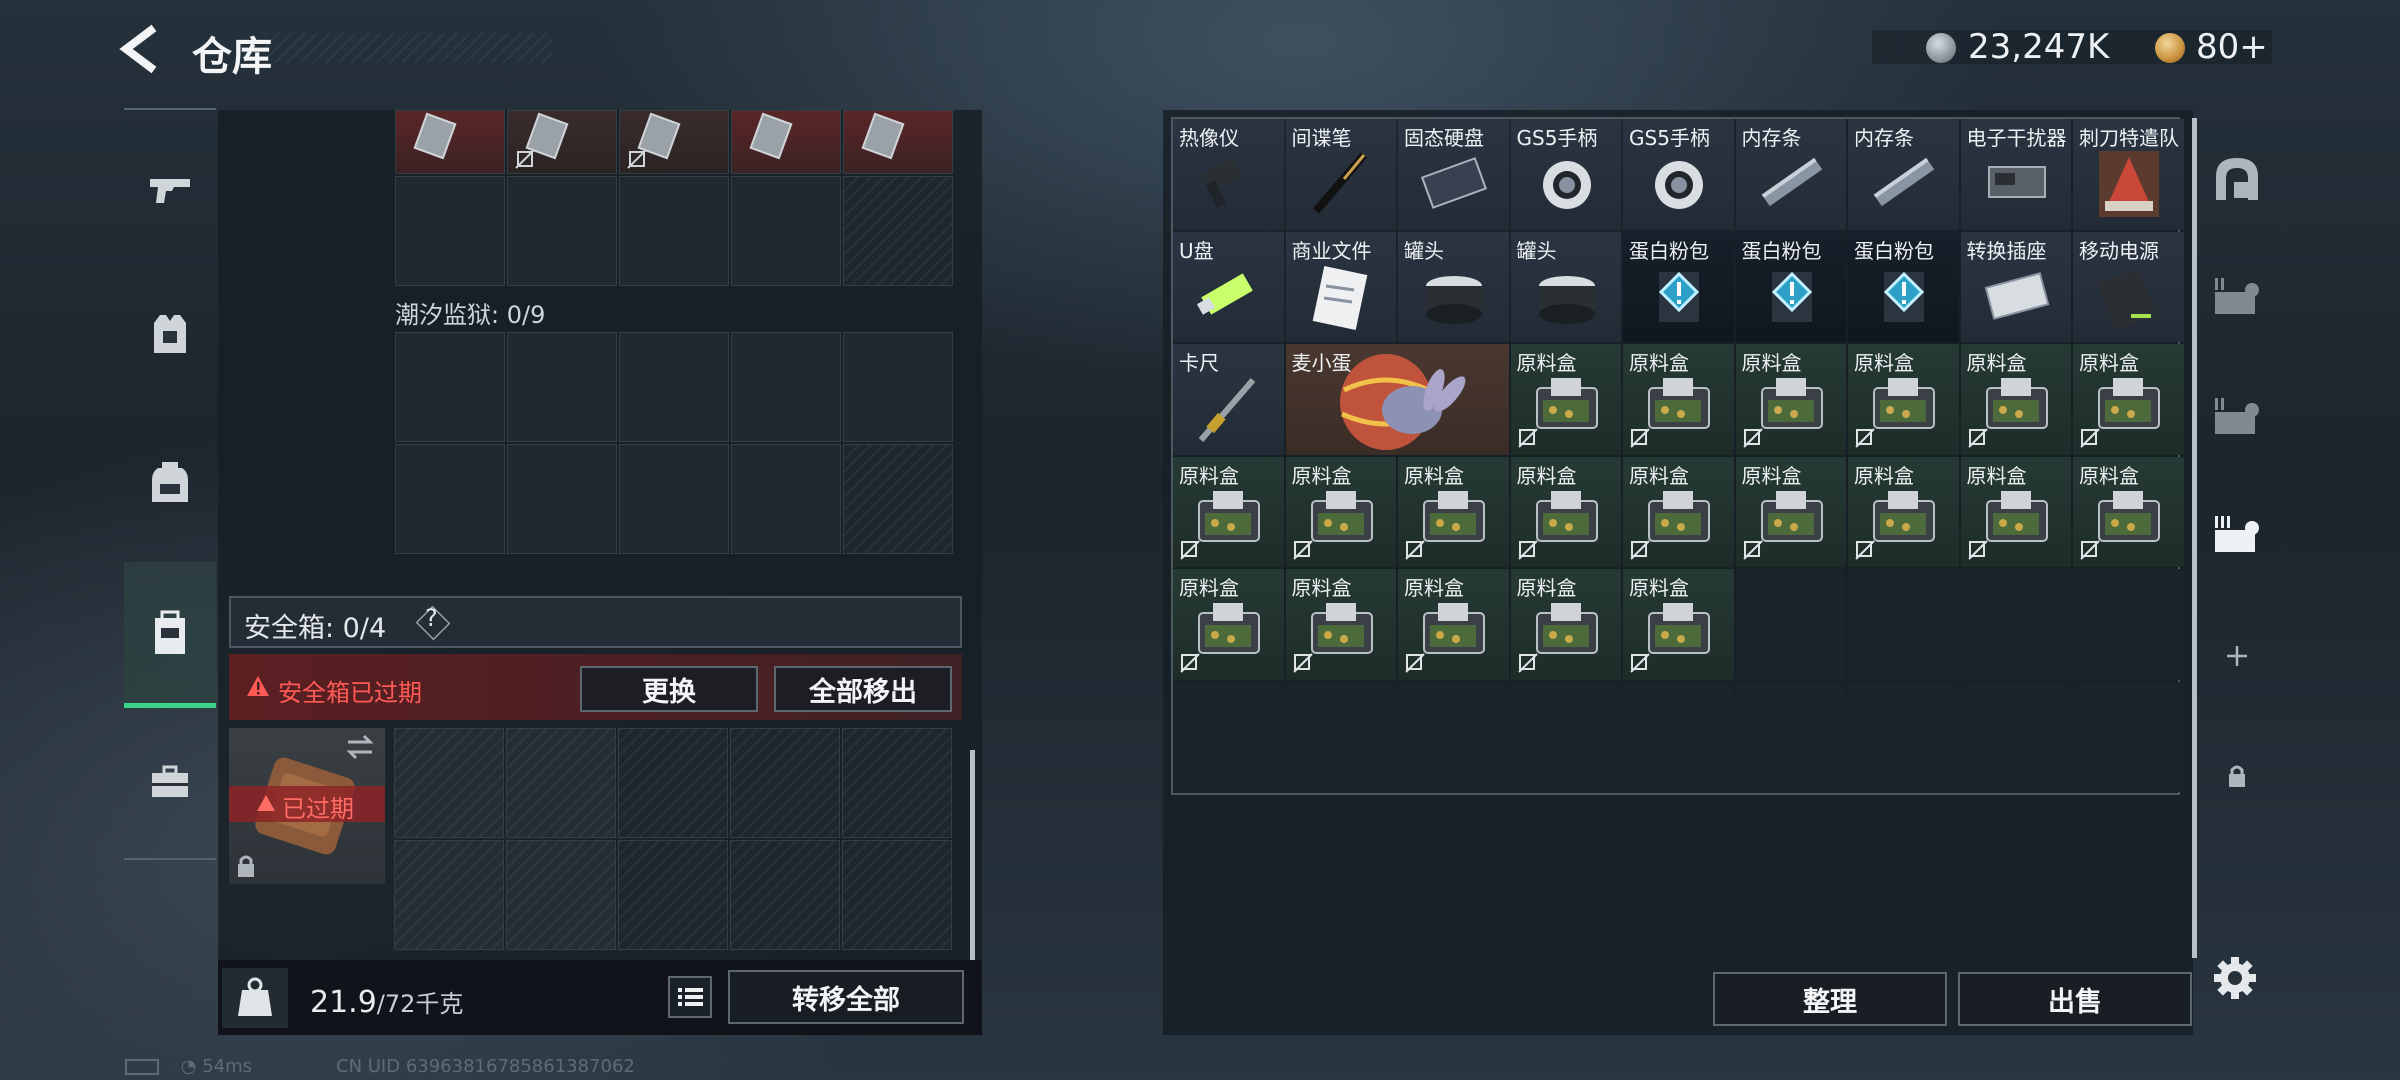 The image size is (2400, 1080). Describe the element at coordinates (2237, 656) in the screenshot. I see `tab-add` at that location.